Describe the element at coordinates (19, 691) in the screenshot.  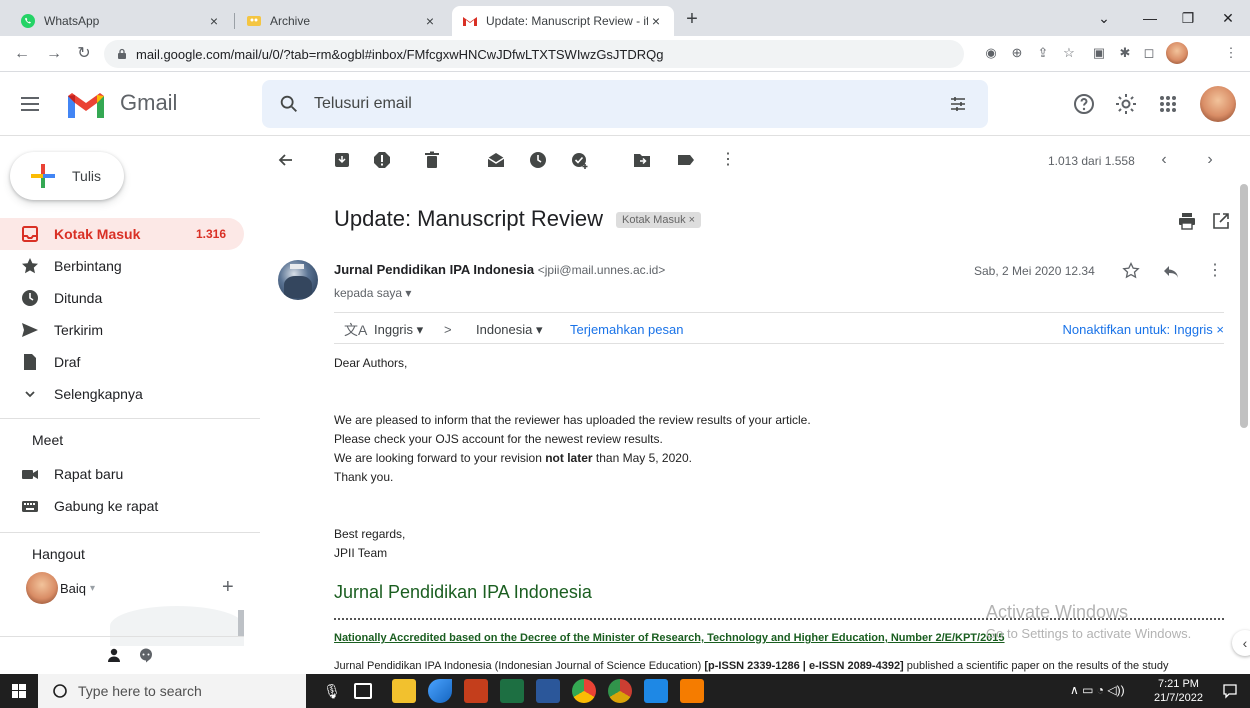
I see `windows-start-icon` at that location.